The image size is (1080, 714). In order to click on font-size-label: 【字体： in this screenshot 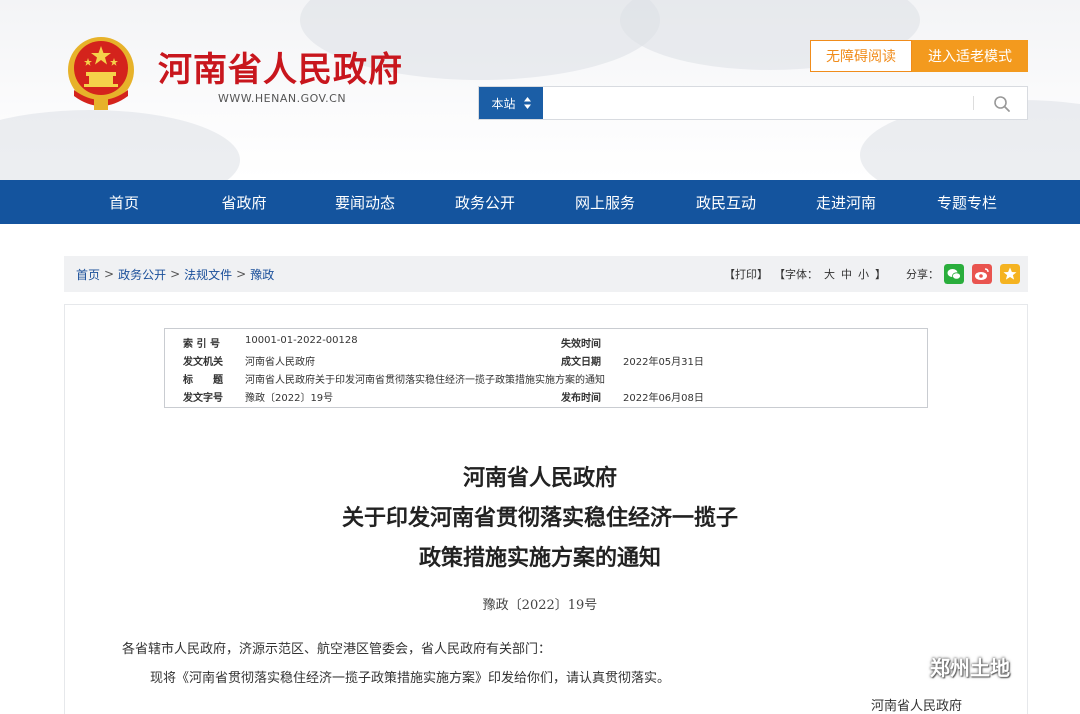, I will do `click(796, 274)`.